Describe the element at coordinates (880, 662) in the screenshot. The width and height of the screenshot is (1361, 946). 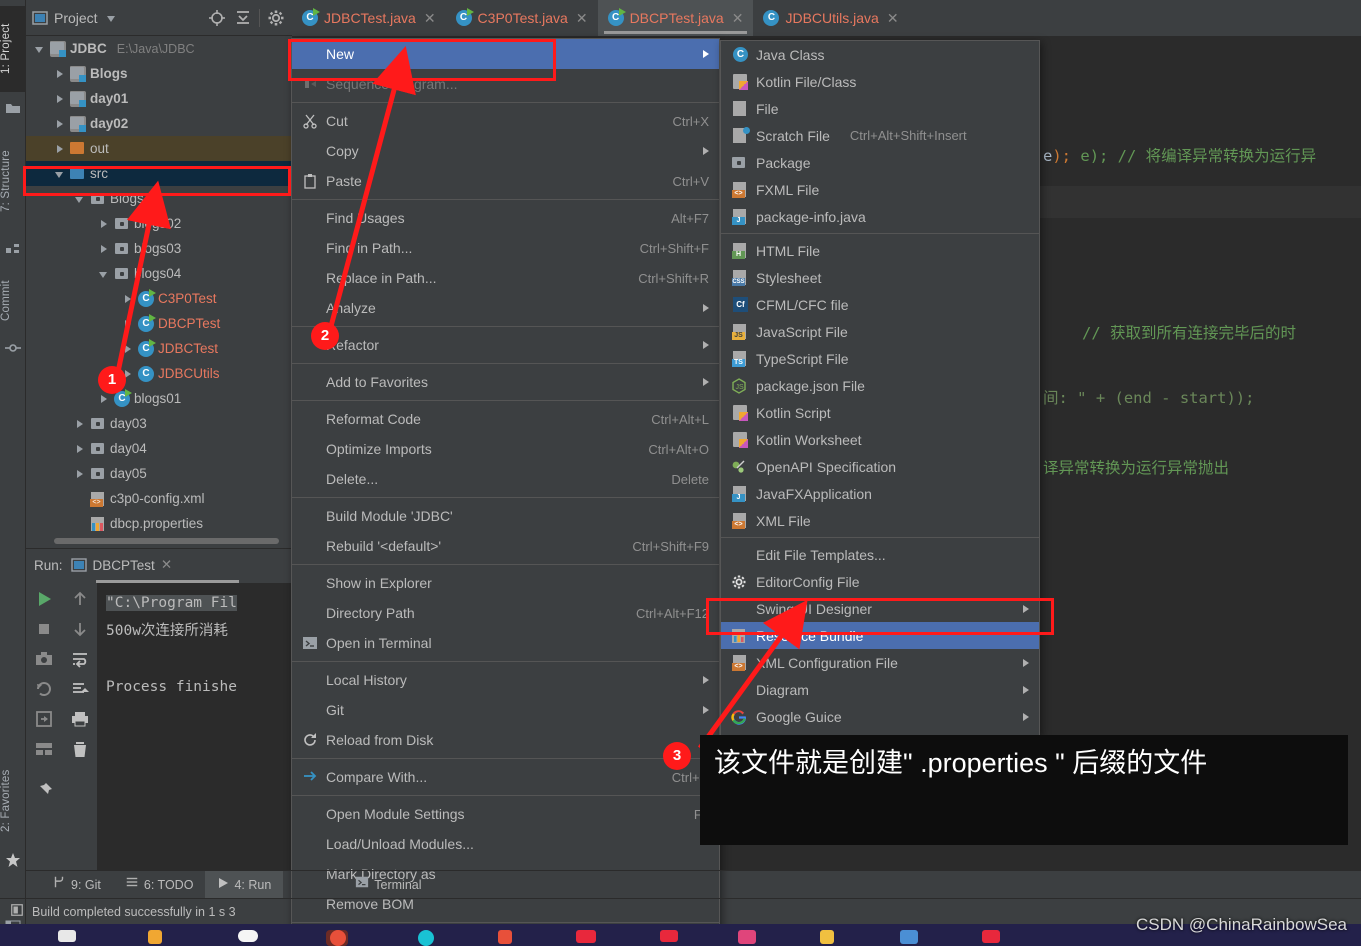
I see `submenu-item-xml-configuration-file: <> XML Configuration File` at that location.